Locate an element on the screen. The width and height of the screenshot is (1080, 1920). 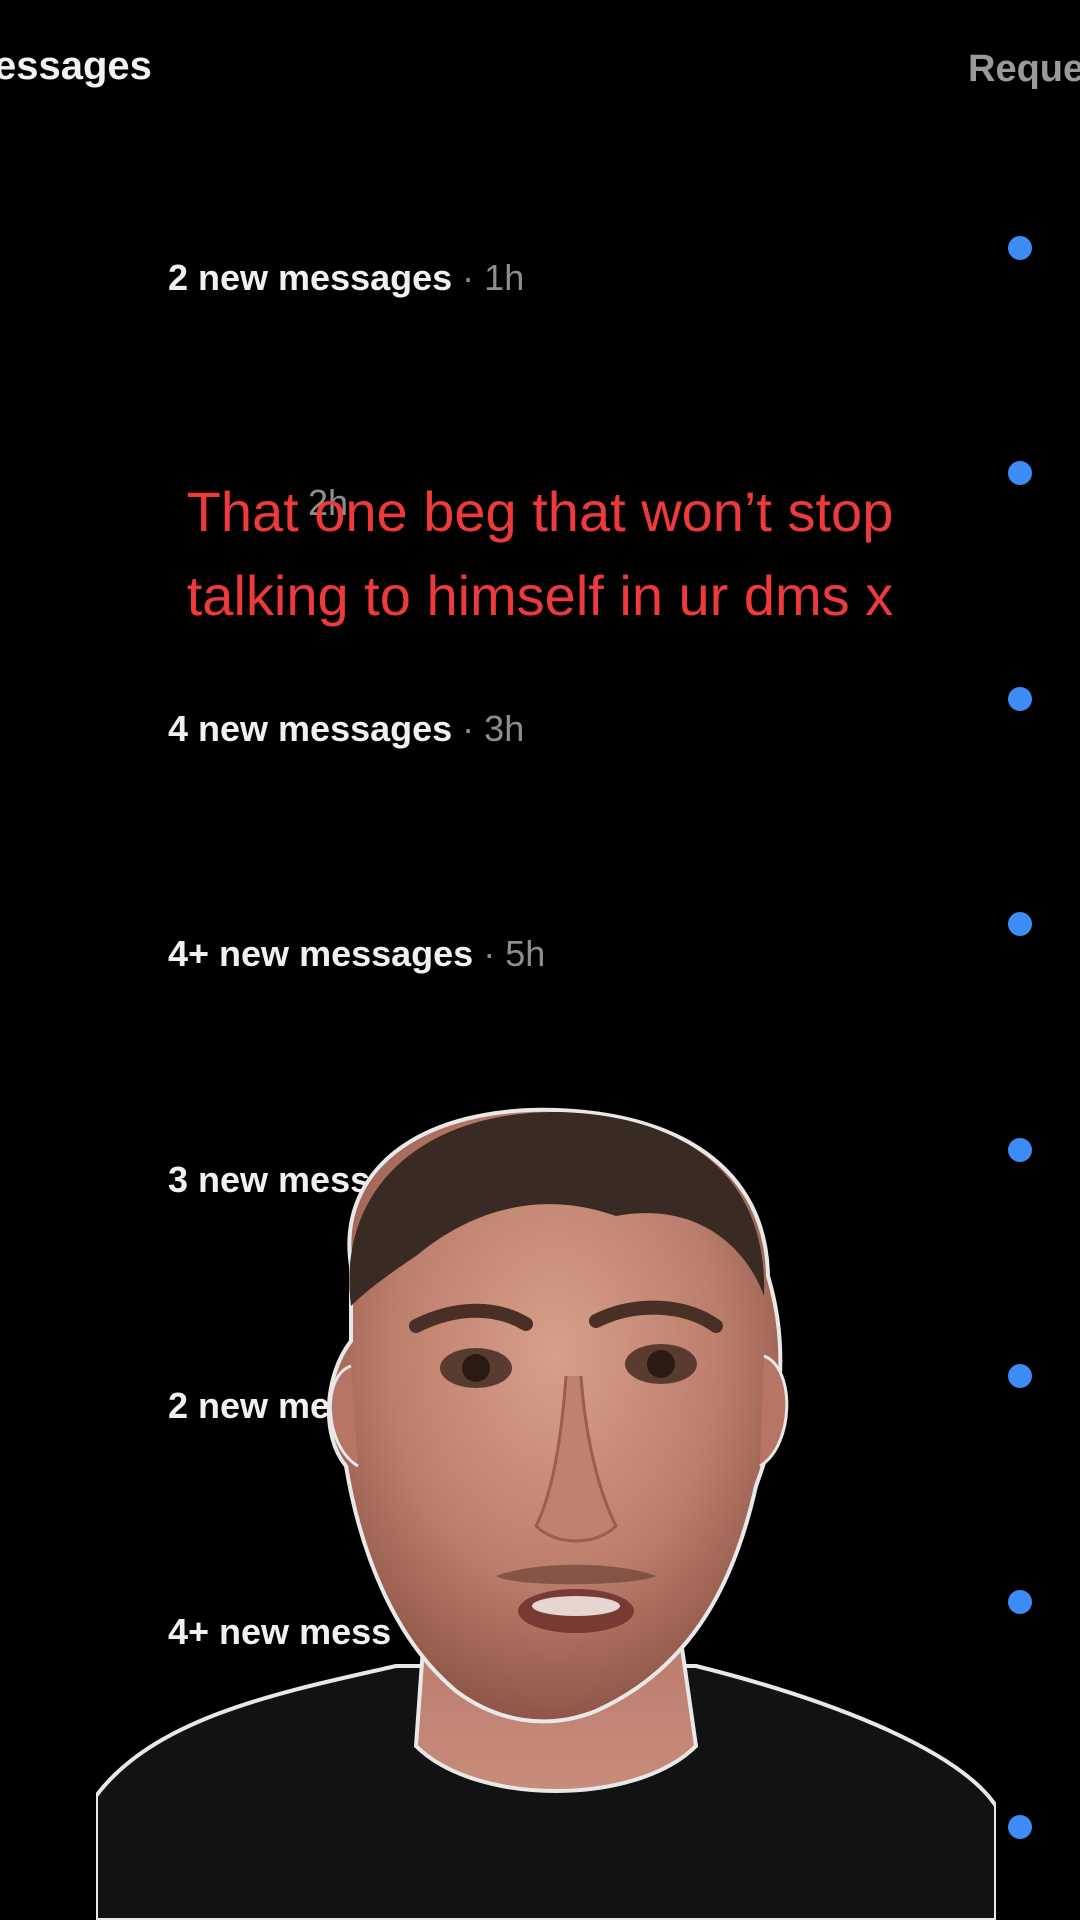
thread-preview: 2 new messages · 1h is located at coordinates (346, 278).